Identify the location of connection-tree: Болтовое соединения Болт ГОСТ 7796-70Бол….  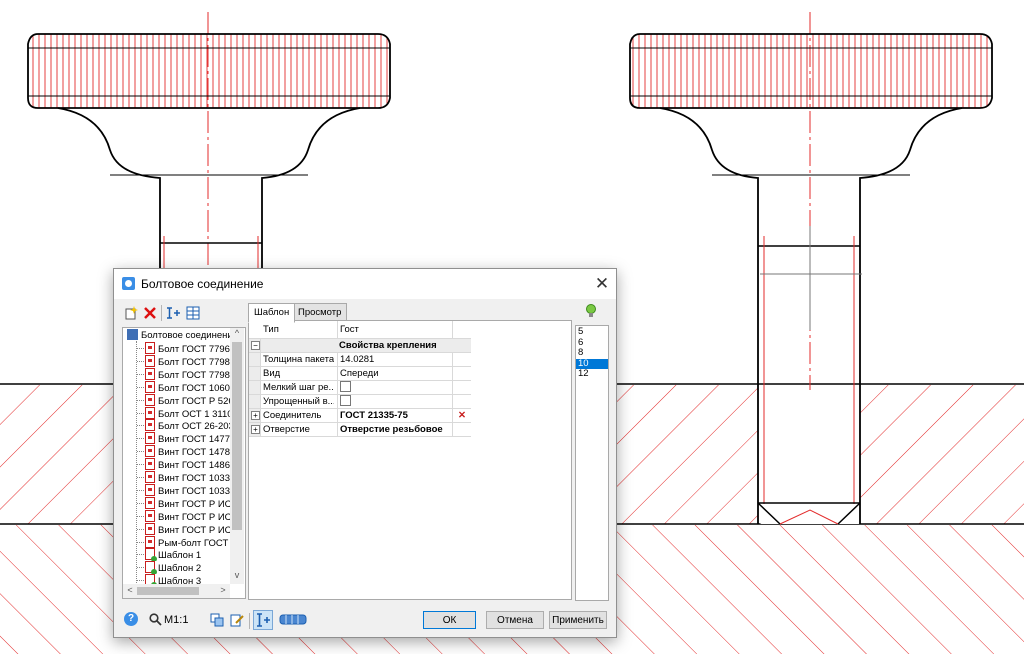
(184, 463).